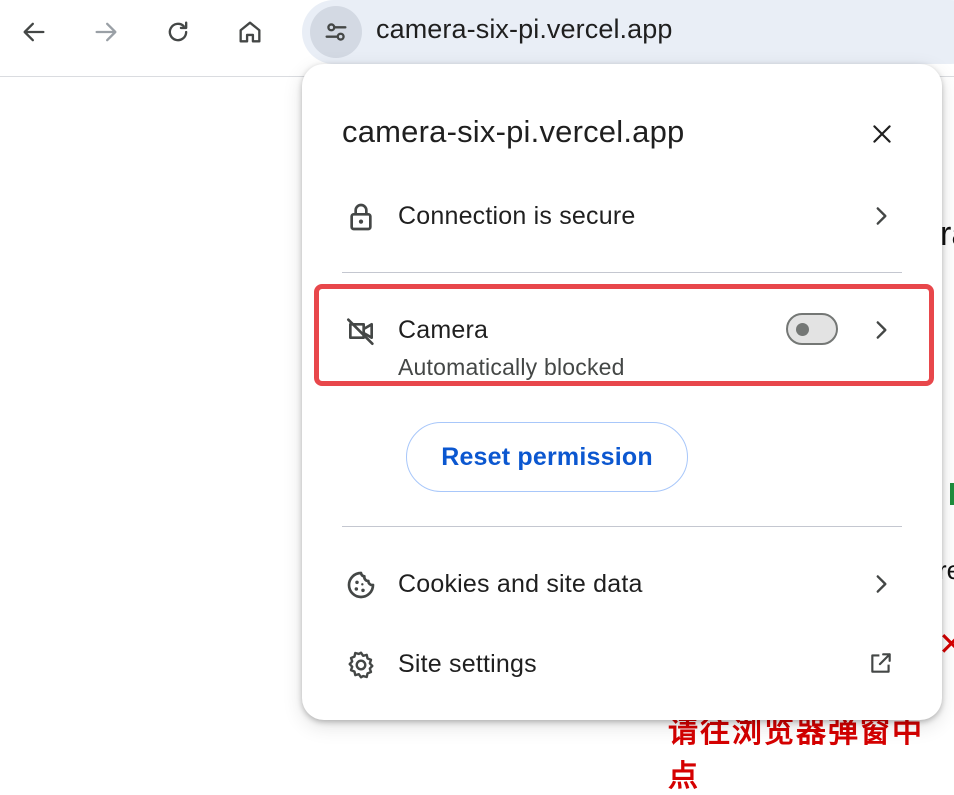  Describe the element at coordinates (361, 665) in the screenshot. I see `gear-icon` at that location.